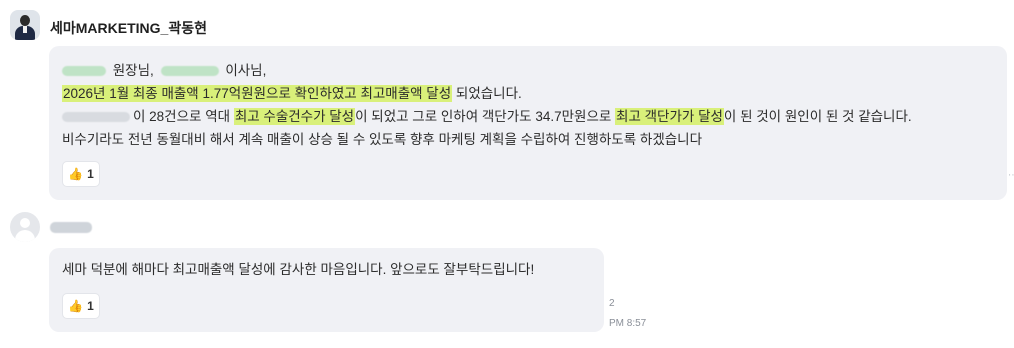 Image resolution: width=1014 pixels, height=348 pixels. Describe the element at coordinates (128, 28) in the screenshot. I see `sender-name: 세마MARKETING_곽동현` at that location.